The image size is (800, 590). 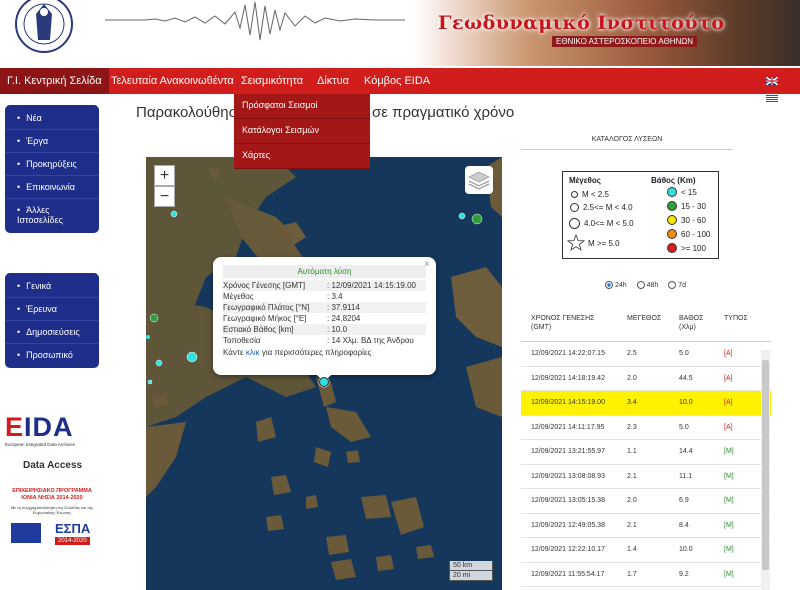 I want to click on cell-depth: 10.0, so click(x=686, y=549).